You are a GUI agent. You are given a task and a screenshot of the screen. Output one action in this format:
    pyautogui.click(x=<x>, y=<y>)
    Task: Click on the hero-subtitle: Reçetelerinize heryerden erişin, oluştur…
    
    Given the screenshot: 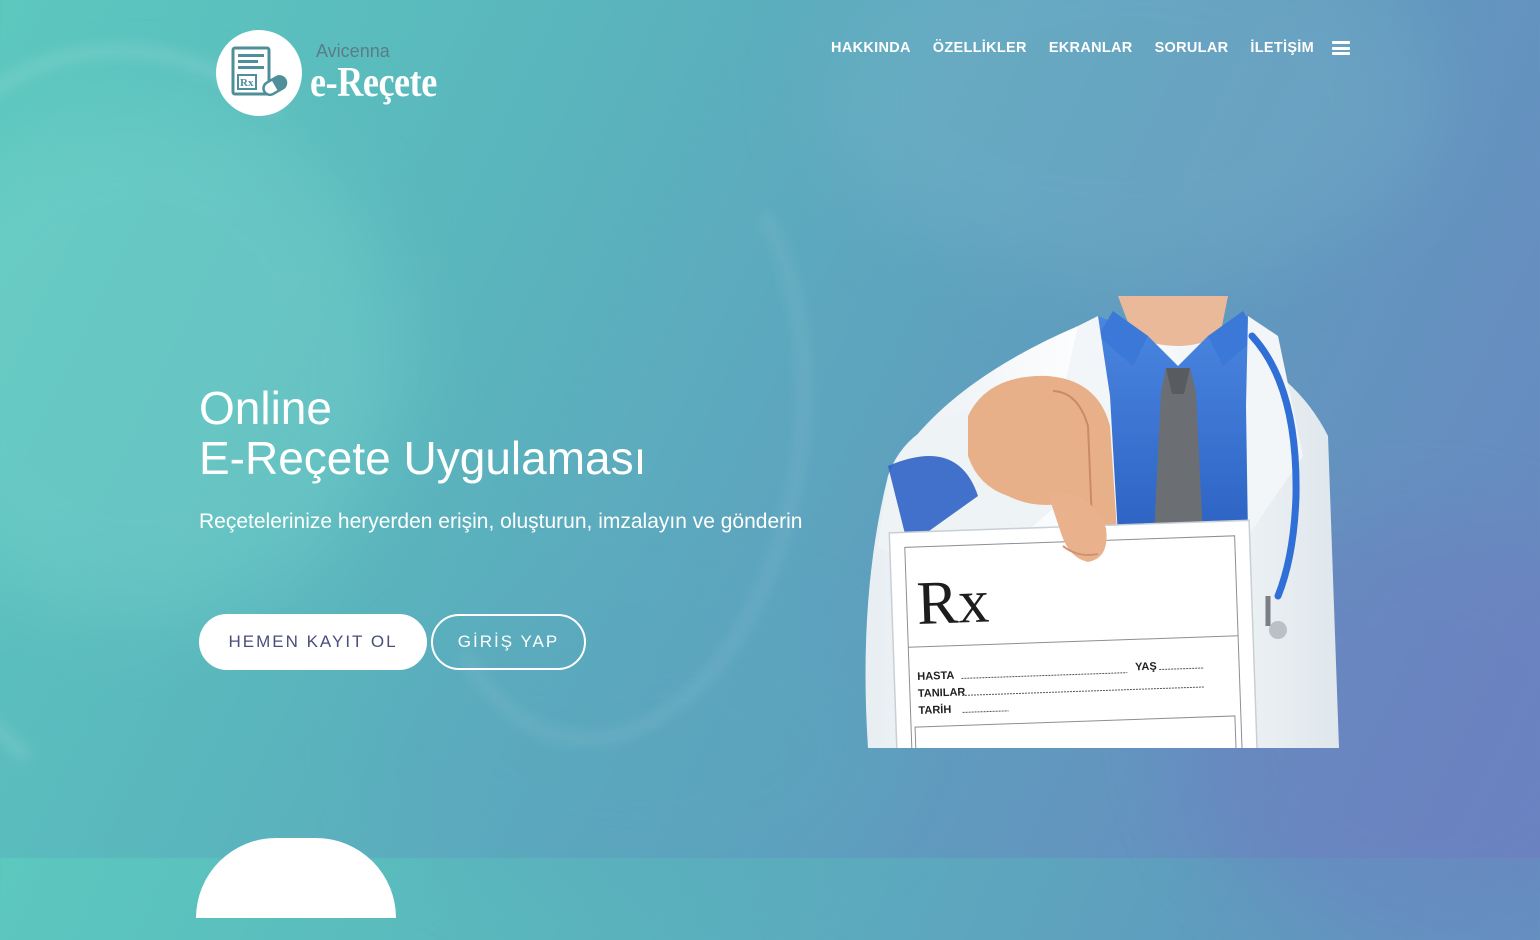 What is the action you would take?
    pyautogui.click(x=501, y=521)
    